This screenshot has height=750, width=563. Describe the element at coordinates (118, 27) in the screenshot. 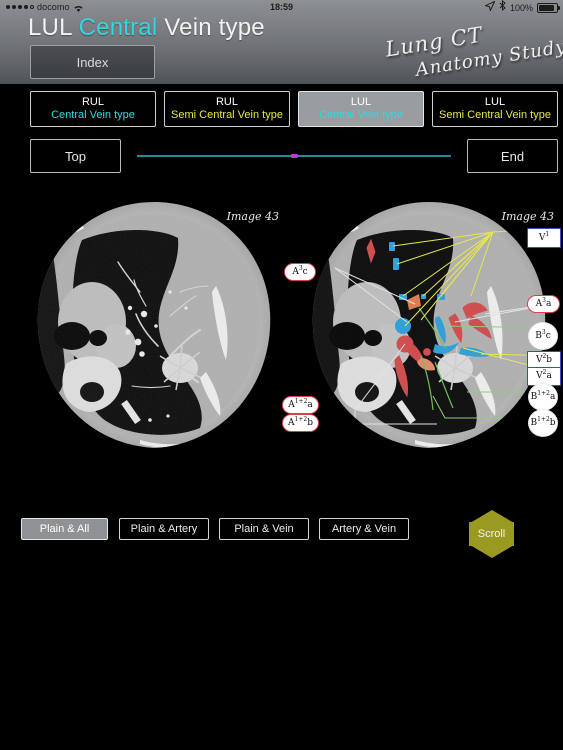

I see `page-title-accent: Central` at that location.